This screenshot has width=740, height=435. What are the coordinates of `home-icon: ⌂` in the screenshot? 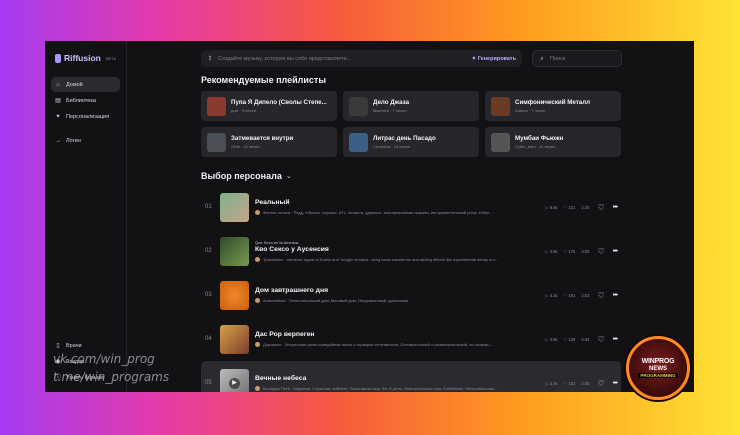 It's located at (58, 84).